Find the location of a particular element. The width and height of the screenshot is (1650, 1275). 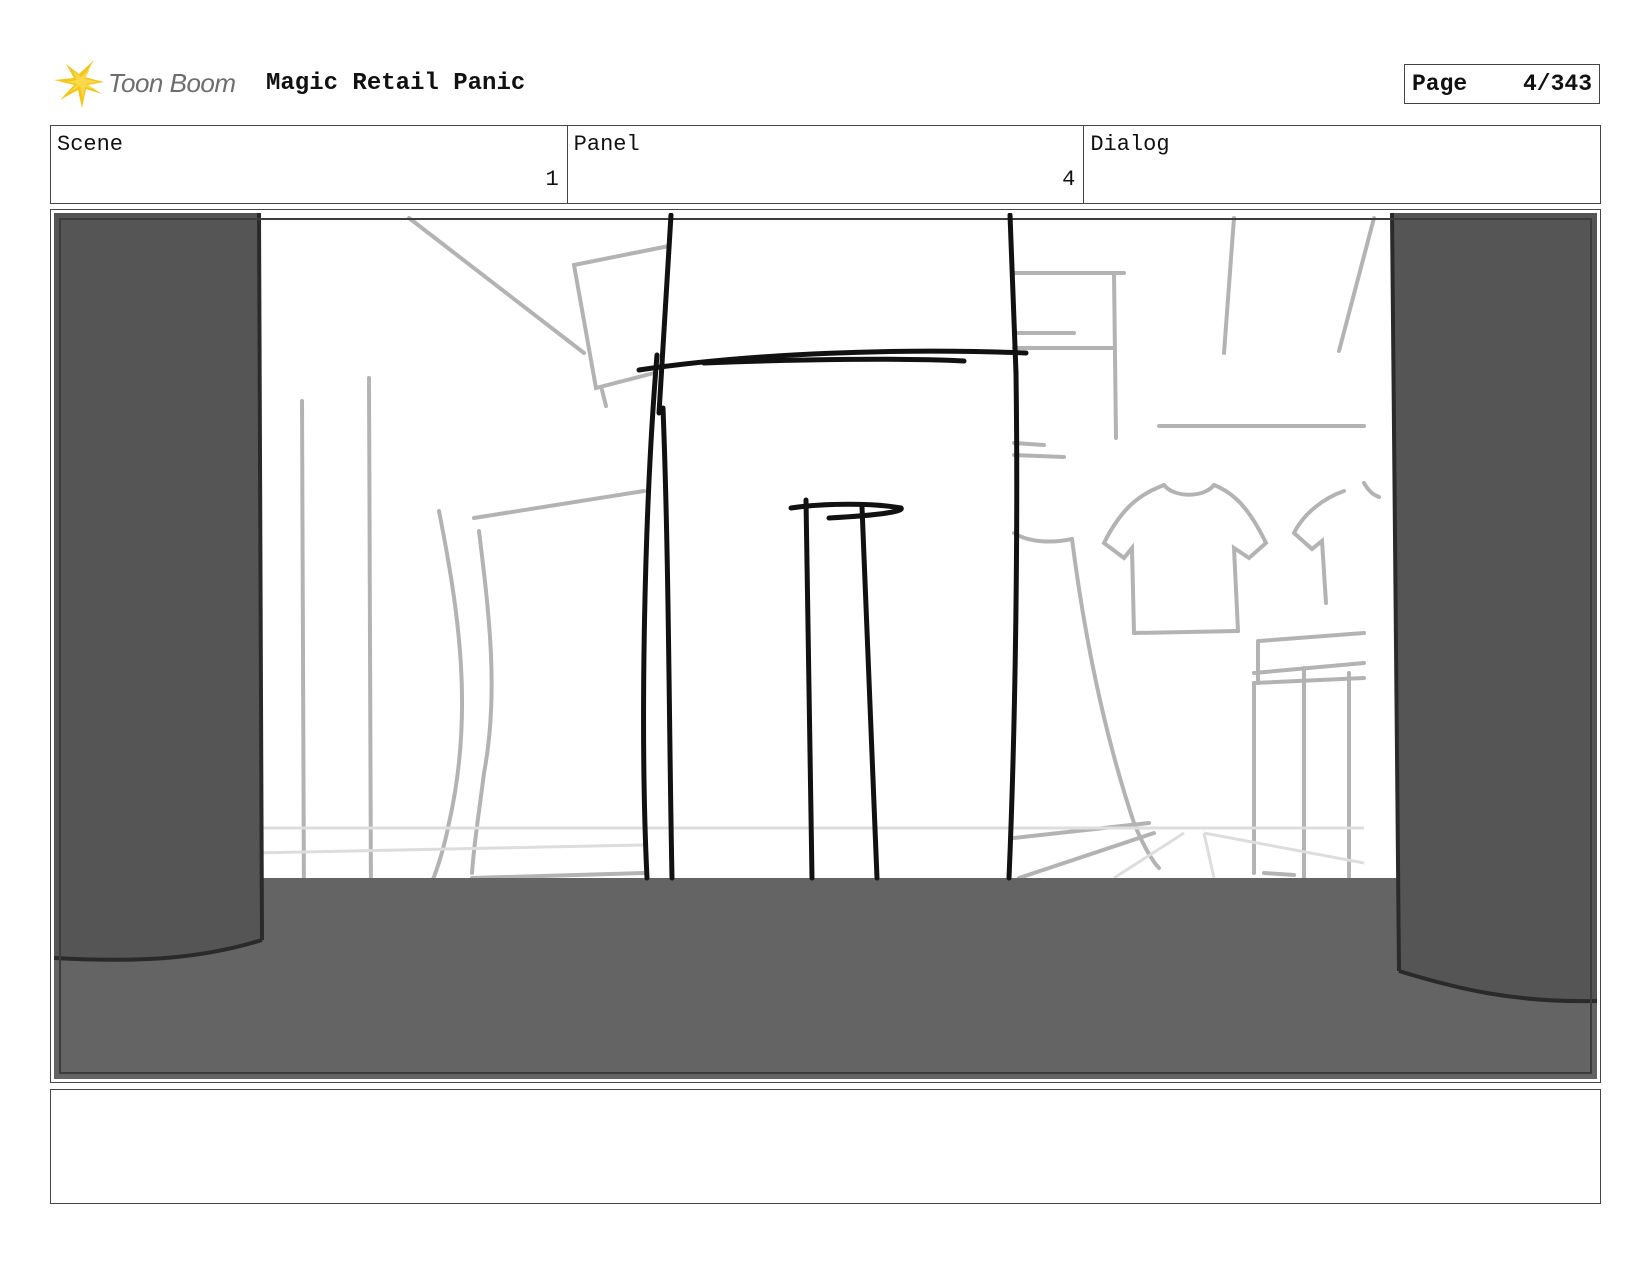

panel-label: Panel is located at coordinates (606, 144).